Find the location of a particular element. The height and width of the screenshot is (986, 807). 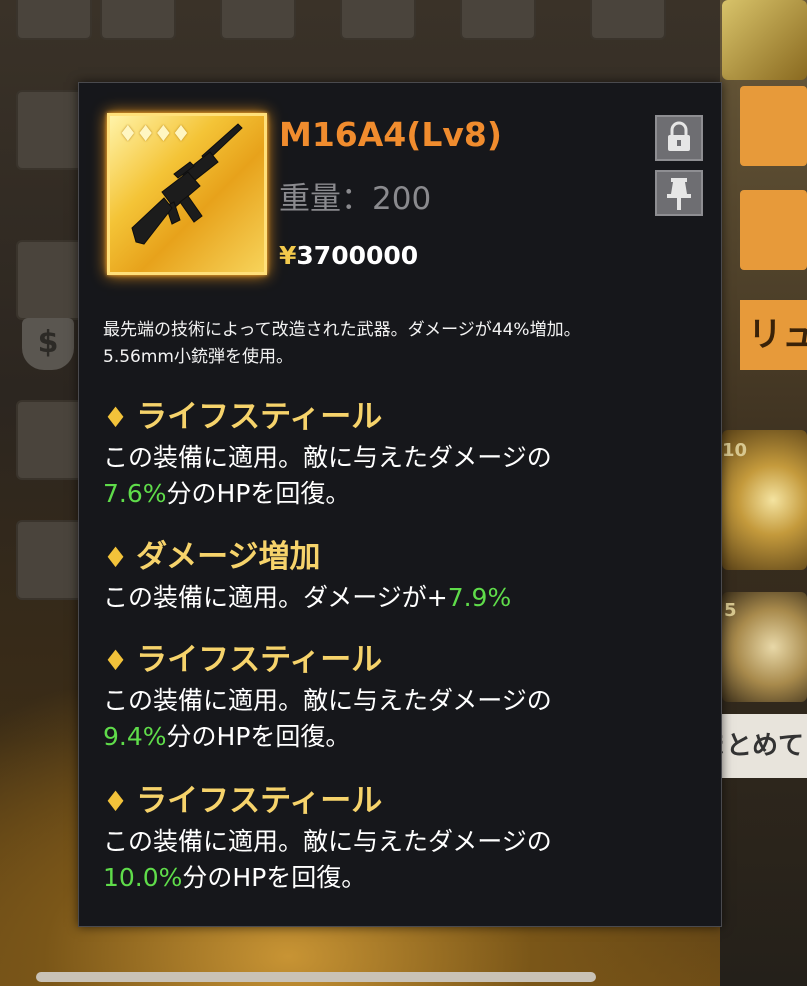

item-icon: ♦♦♦♦ is located at coordinates (187, 194).